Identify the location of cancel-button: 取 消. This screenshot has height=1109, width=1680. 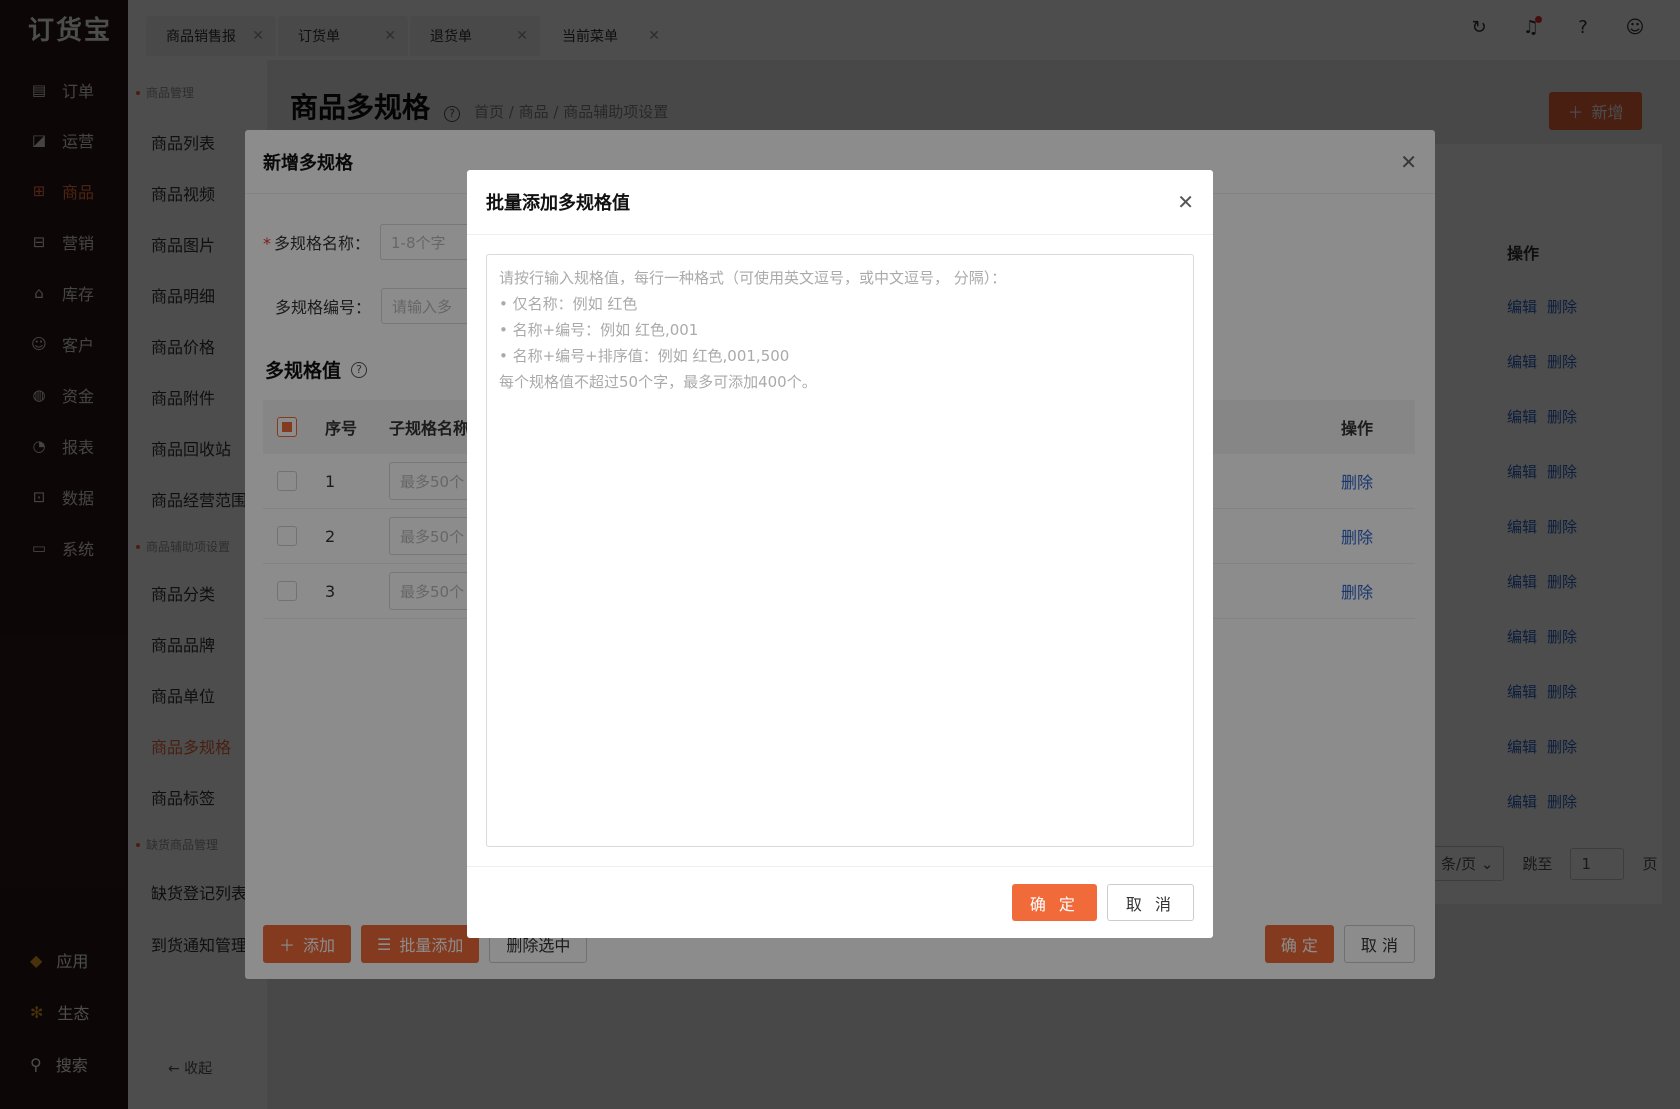
(1150, 902).